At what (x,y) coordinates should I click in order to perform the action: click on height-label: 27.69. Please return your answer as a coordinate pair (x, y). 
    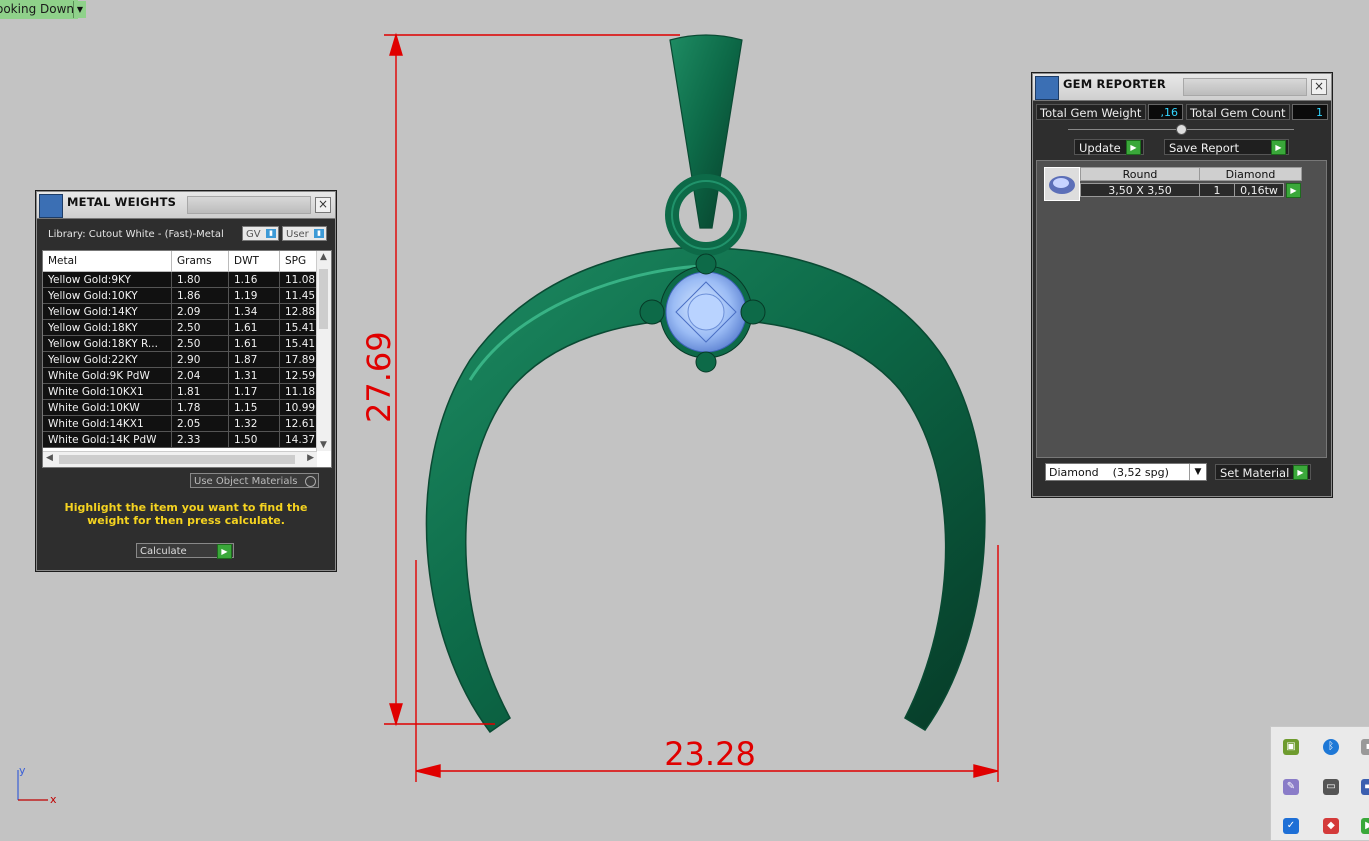
    Looking at the image, I should click on (379, 377).